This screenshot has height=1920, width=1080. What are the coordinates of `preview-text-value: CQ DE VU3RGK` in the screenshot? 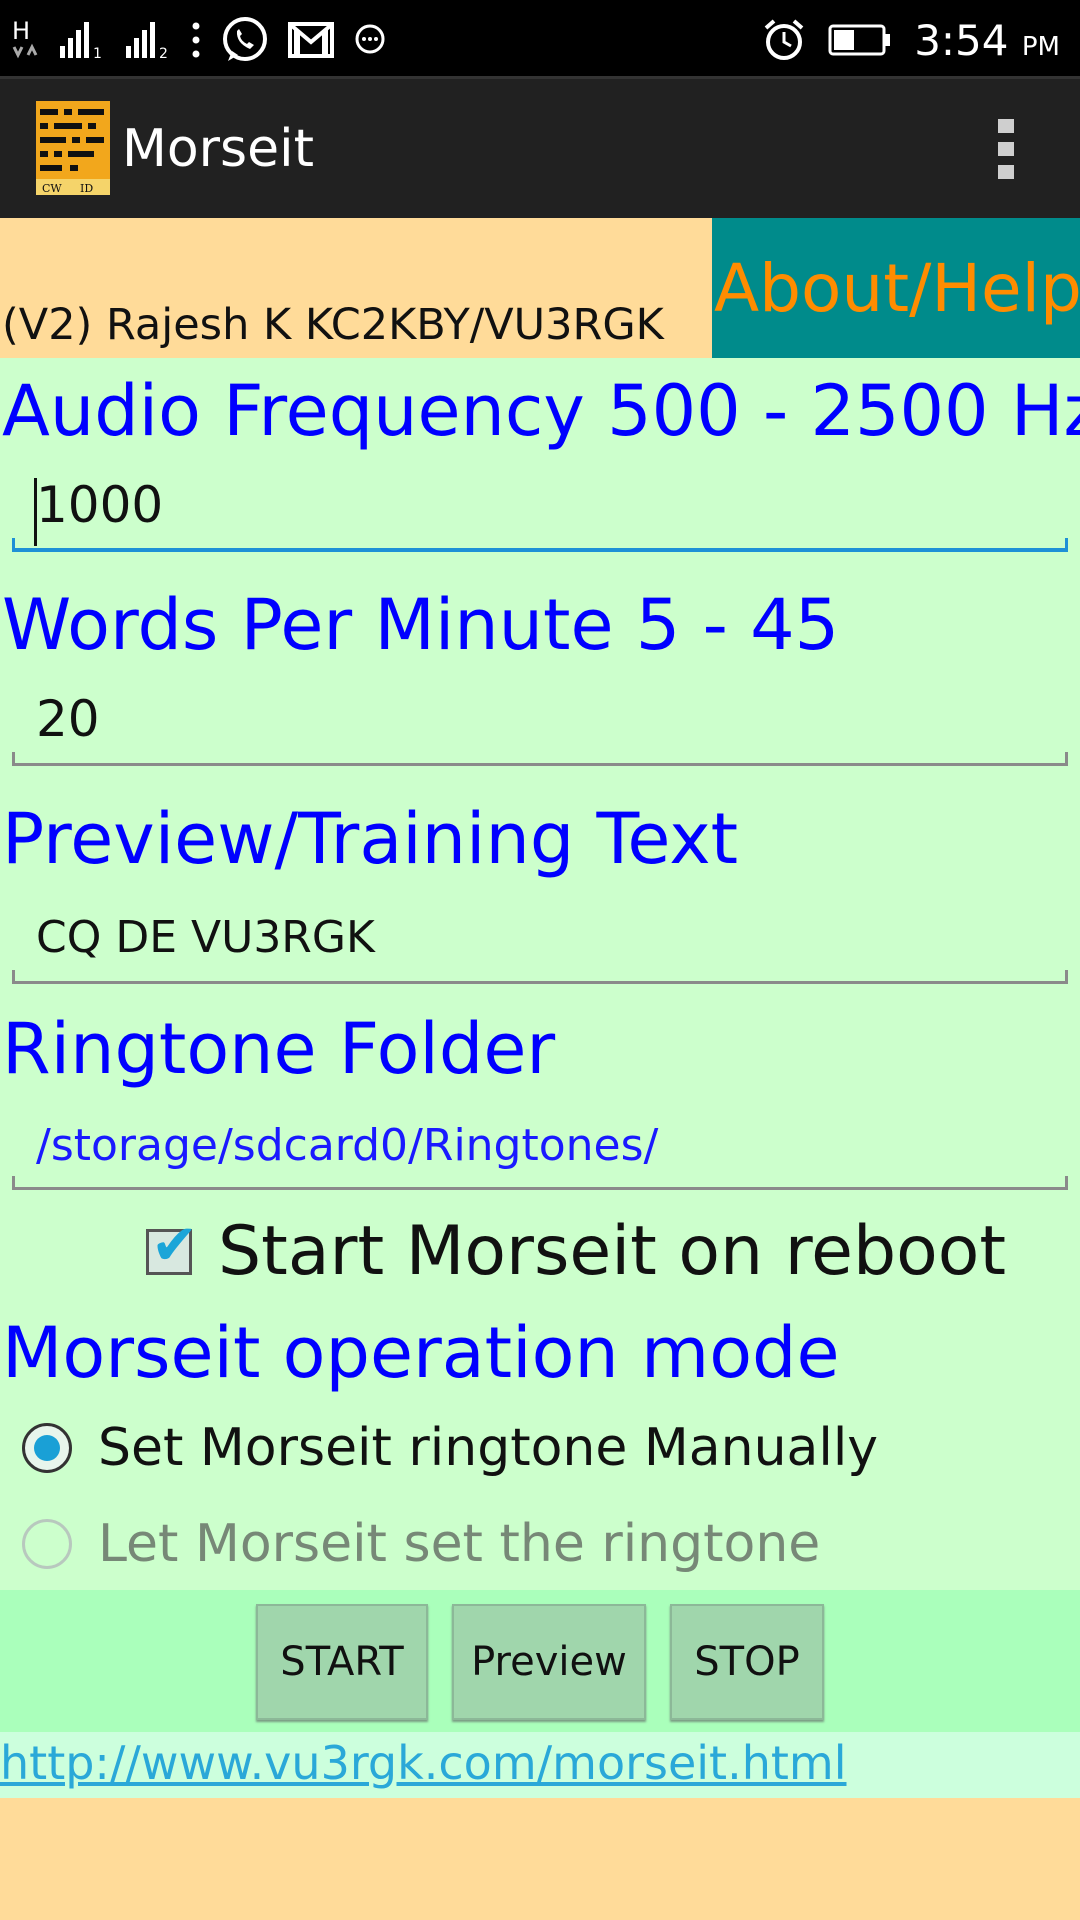 It's located at (205, 937).